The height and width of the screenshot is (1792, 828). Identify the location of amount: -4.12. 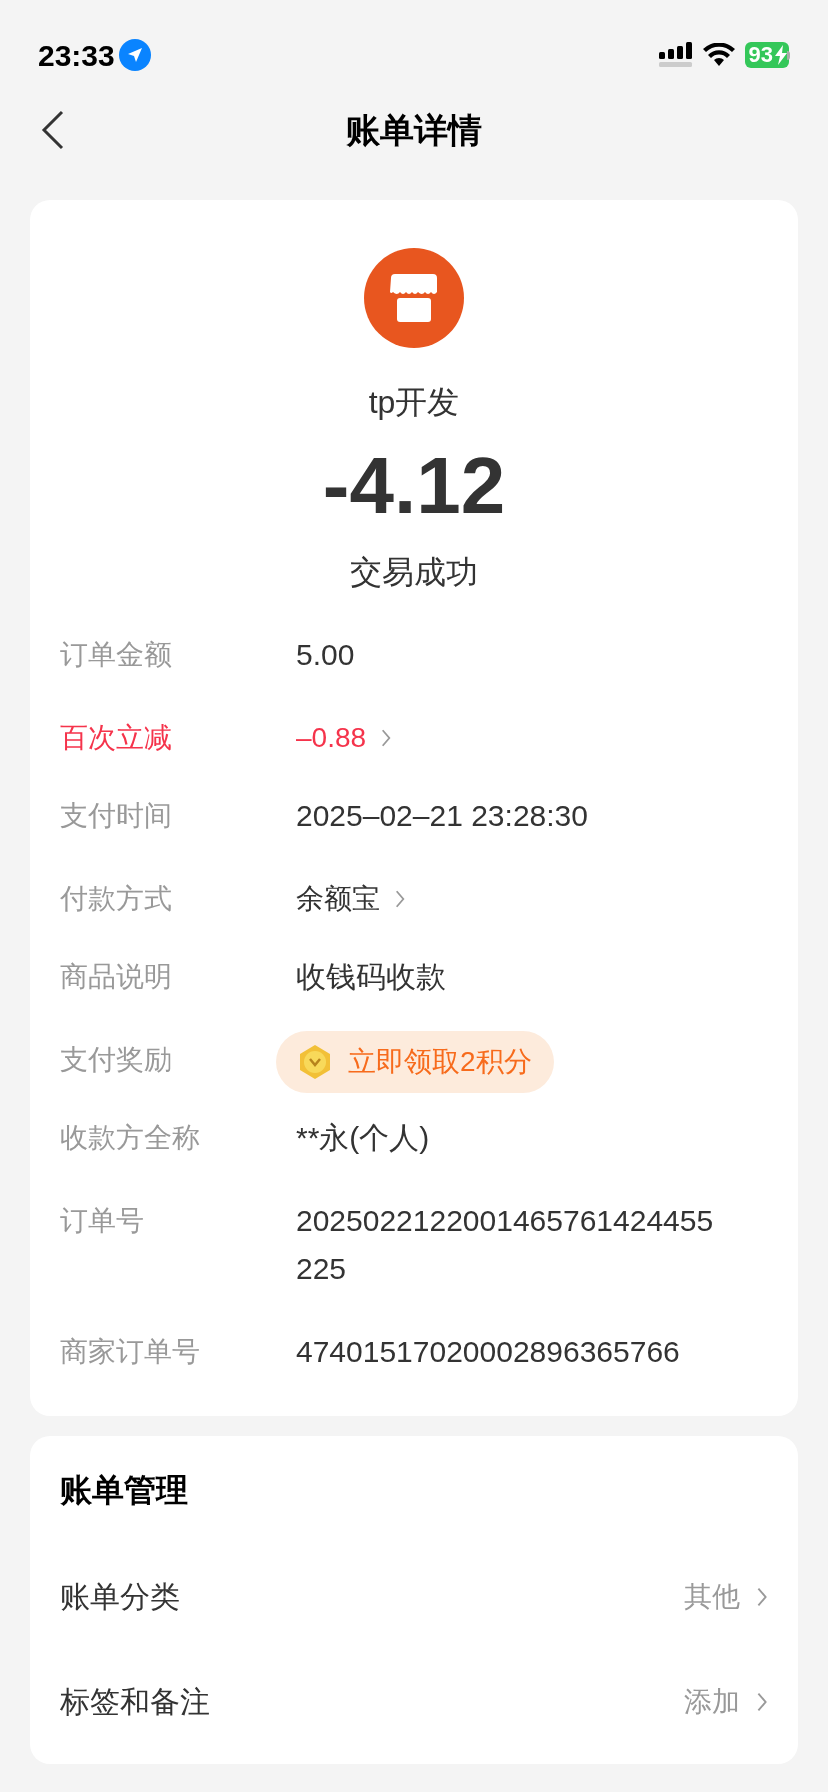
(414, 486).